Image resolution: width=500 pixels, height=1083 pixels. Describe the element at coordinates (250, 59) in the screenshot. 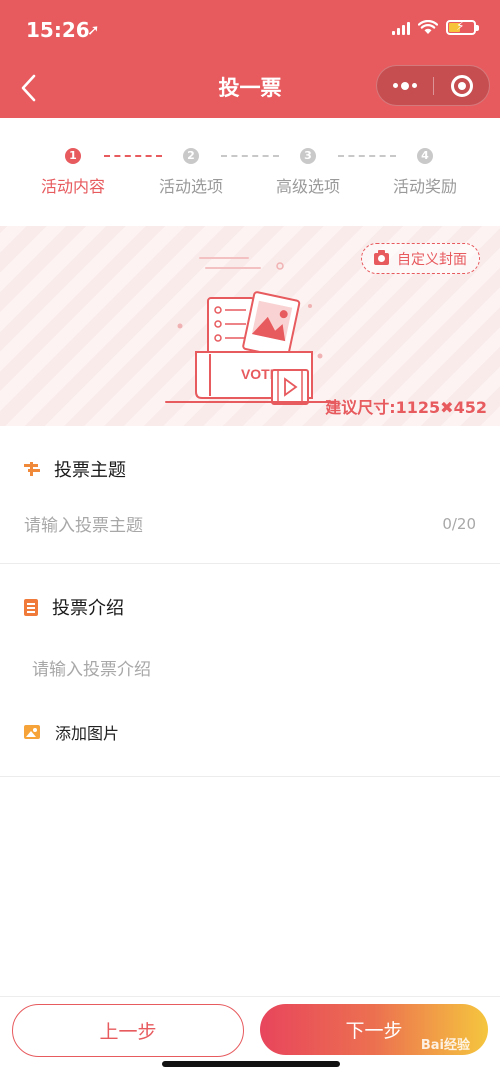

I see `app-header: 15:26 ➚ ⚡ 投一票` at that location.